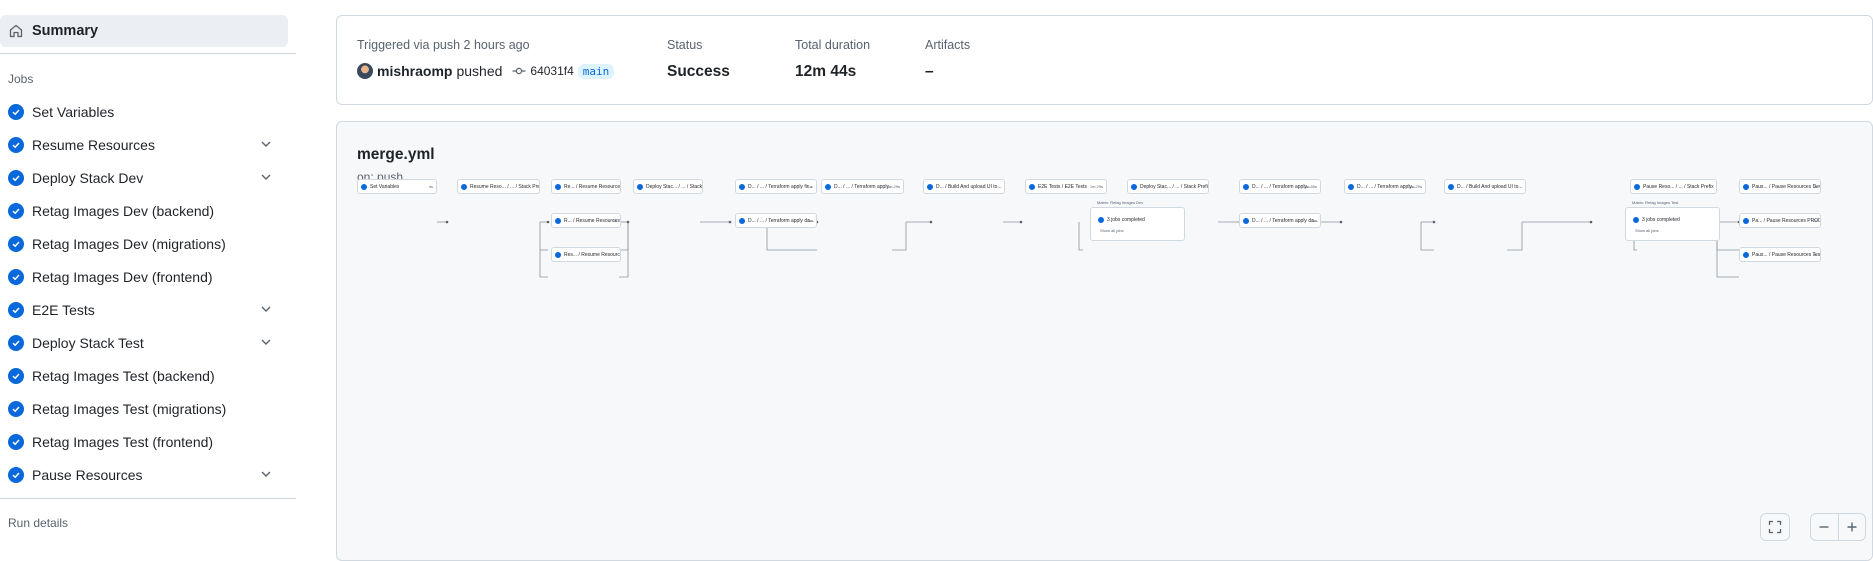 This screenshot has width=1873, height=561. I want to click on job-node: Re... / Resume Resources Dev, so click(586, 186).